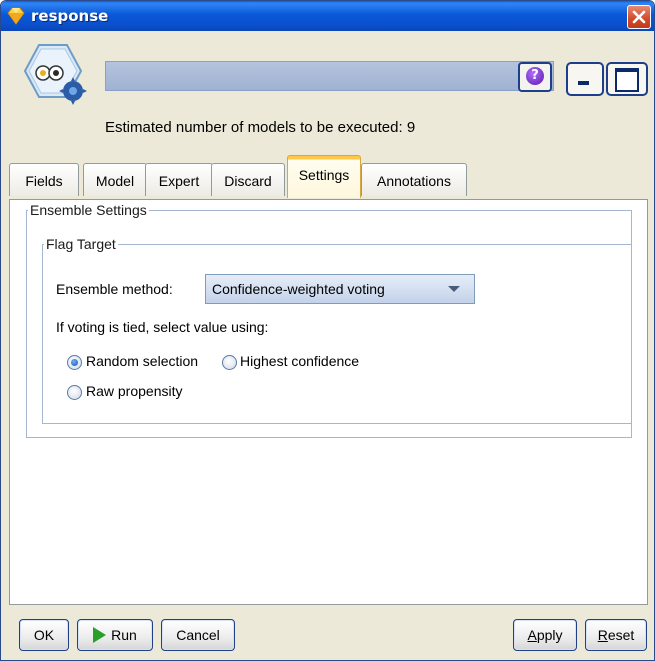 Image resolution: width=655 pixels, height=661 pixels. I want to click on tab-expert: Expert, so click(179, 179).